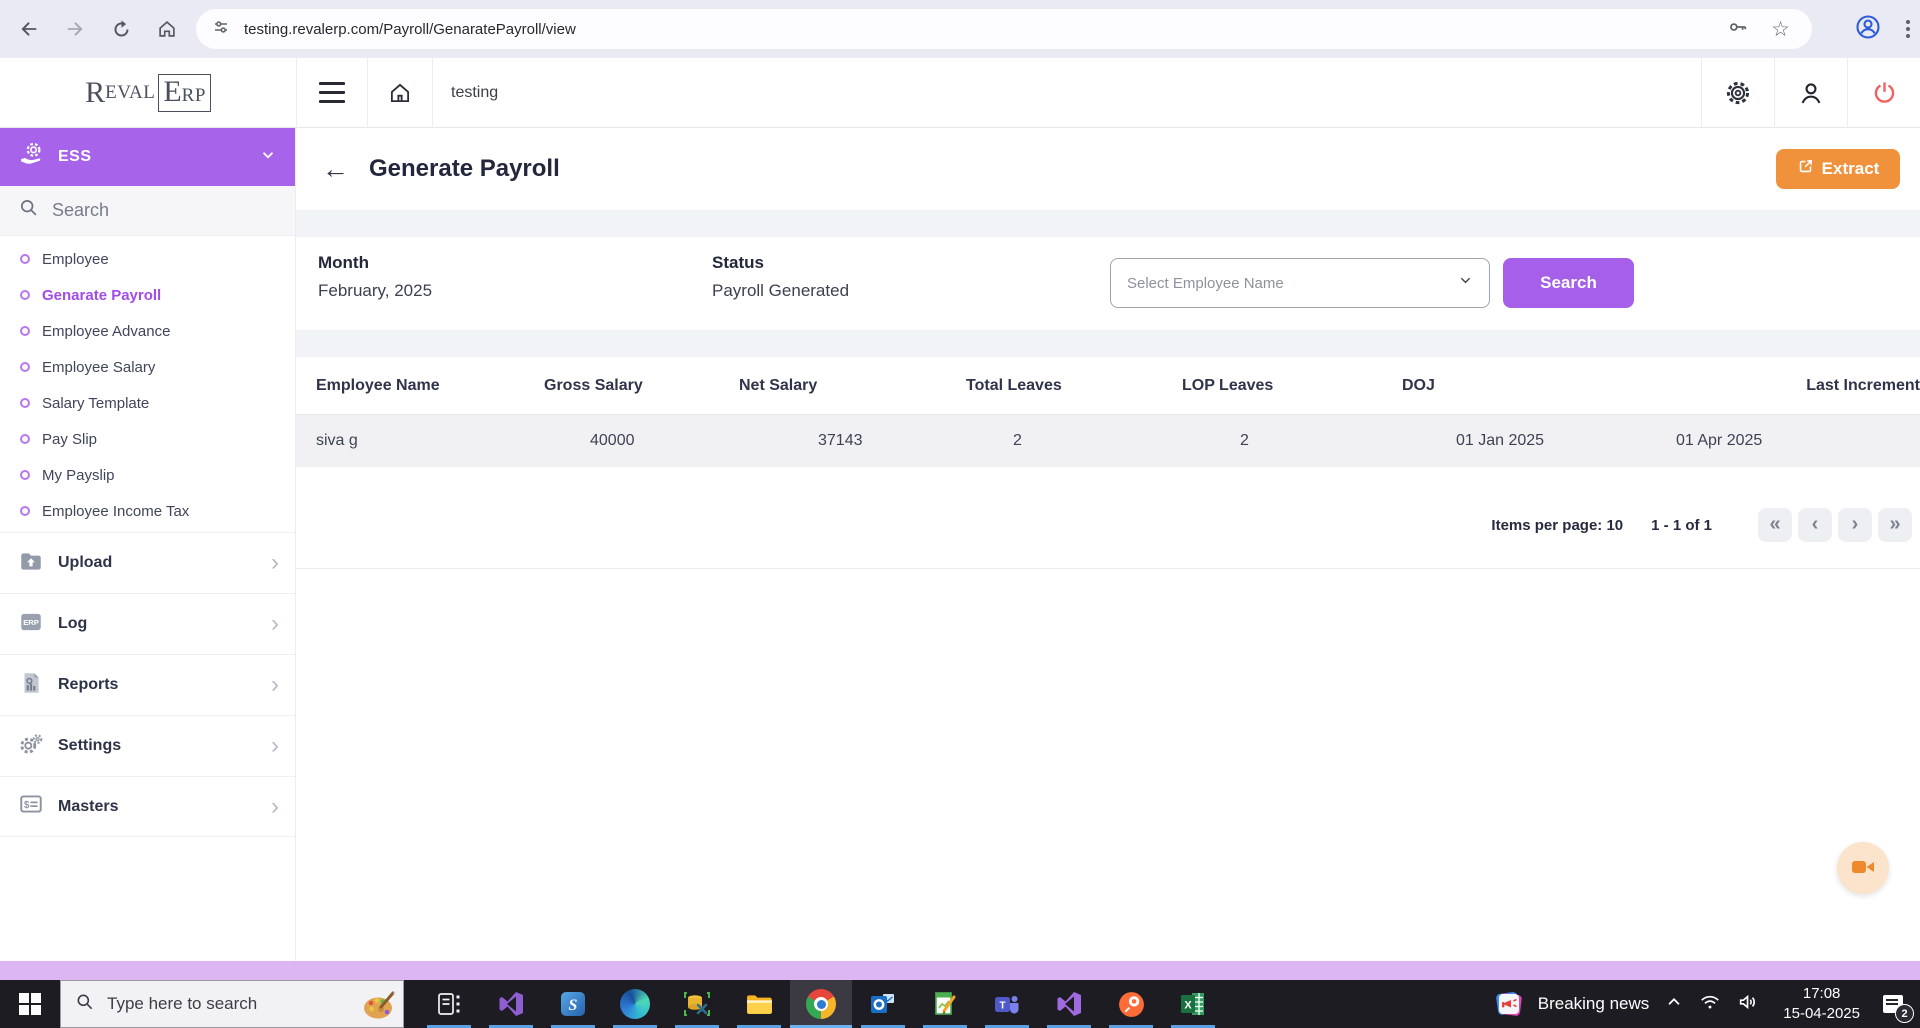 The height and width of the screenshot is (1028, 1920). Describe the element at coordinates (147, 157) in the screenshot. I see `sidebar-module-ess: ESS` at that location.